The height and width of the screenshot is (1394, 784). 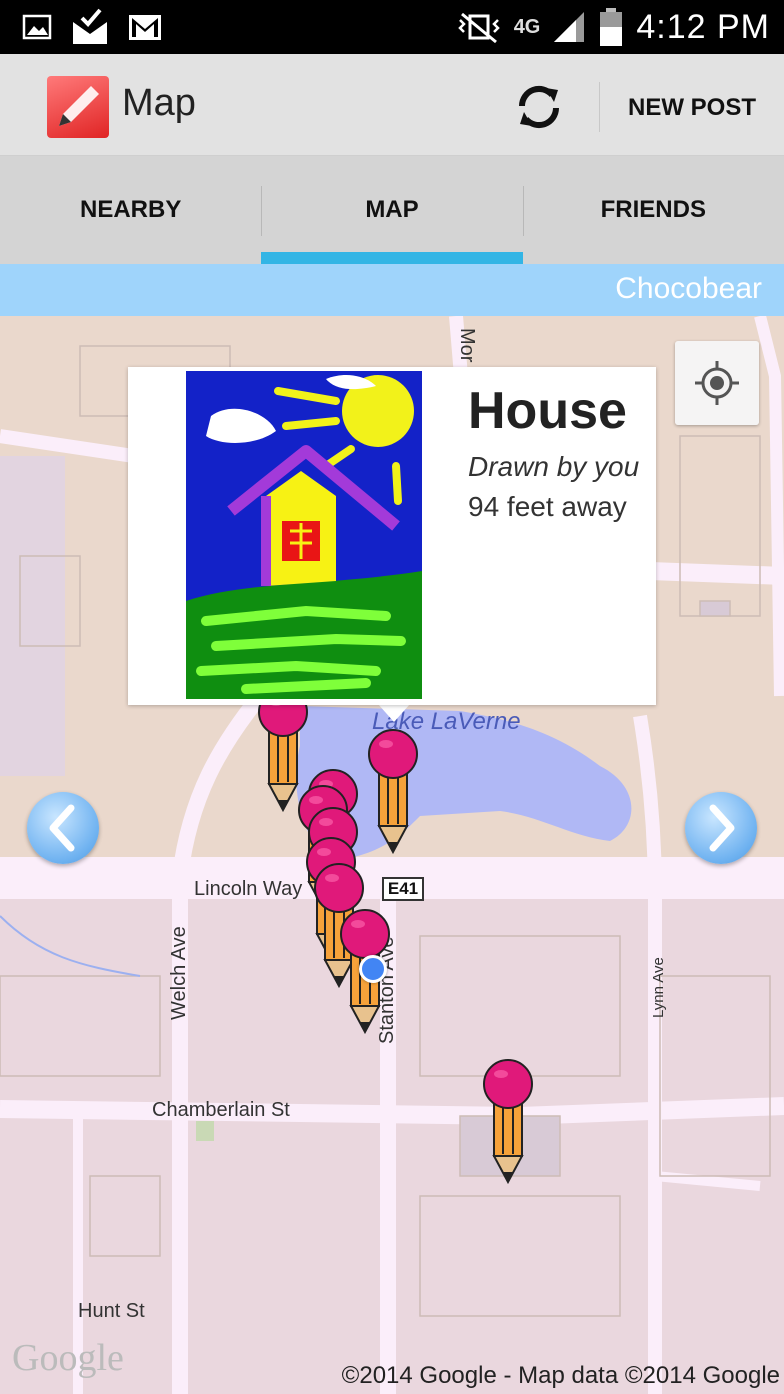 I want to click on refresh-button, so click(x=539, y=107).